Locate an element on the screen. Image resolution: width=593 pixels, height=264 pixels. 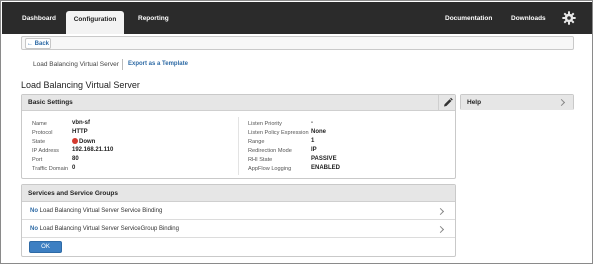
tab-configuration: Configuration is located at coordinates (95, 22).